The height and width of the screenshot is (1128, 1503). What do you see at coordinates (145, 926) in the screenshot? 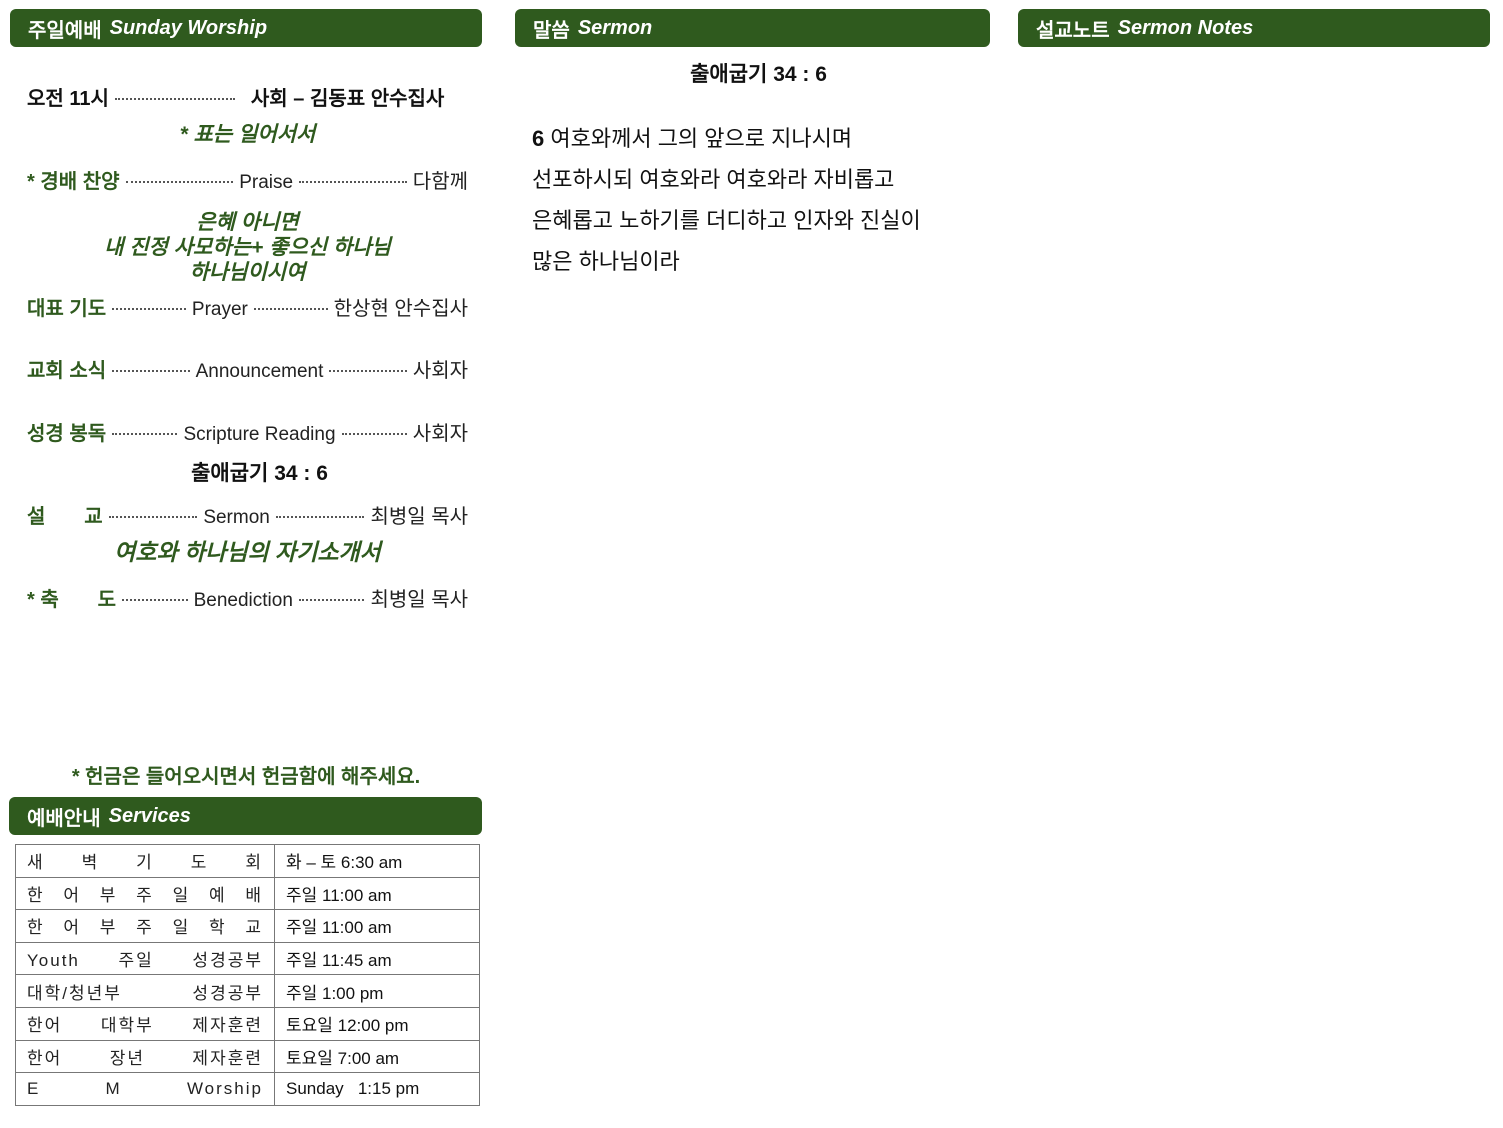
I see `service-name: 한 어 부 주 일 학 교` at bounding box center [145, 926].